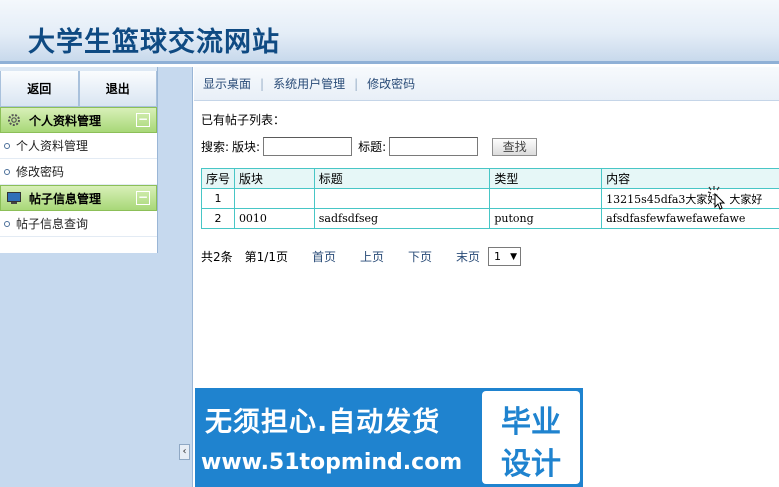 This screenshot has height=487, width=779. Describe the element at coordinates (434, 146) in the screenshot. I see `title-input` at that location.